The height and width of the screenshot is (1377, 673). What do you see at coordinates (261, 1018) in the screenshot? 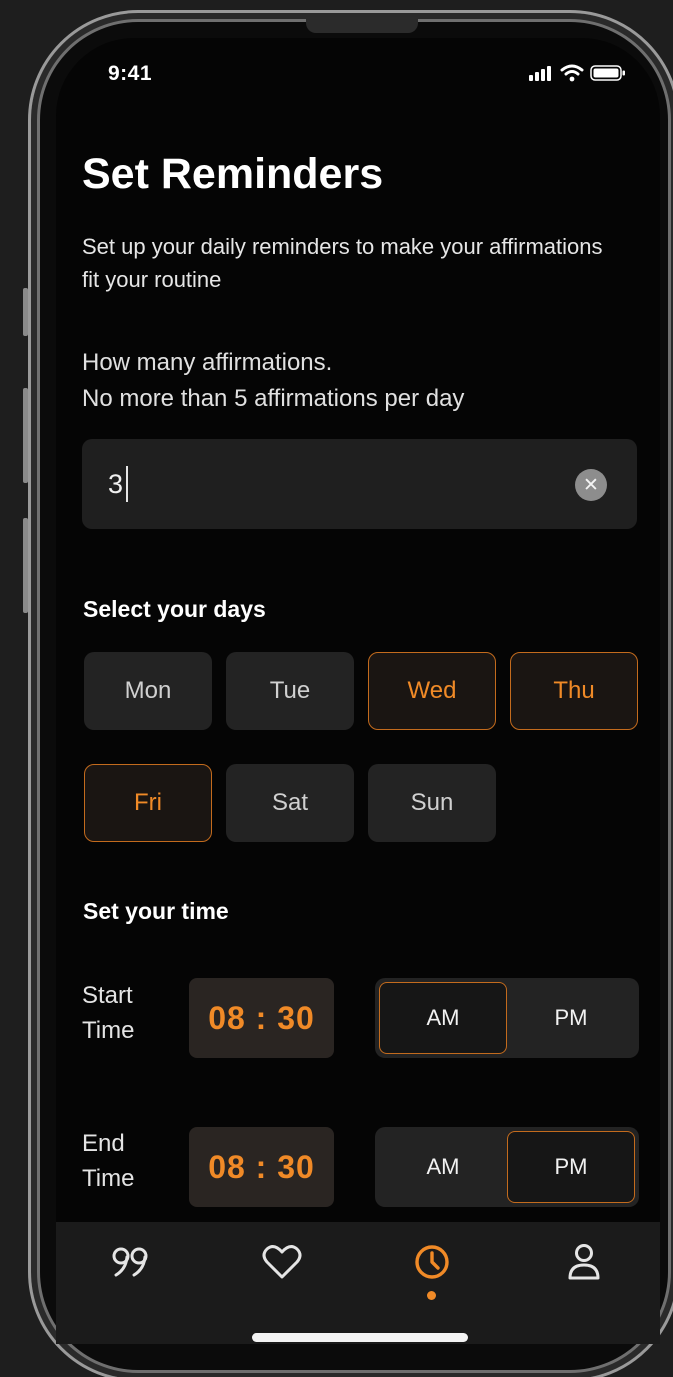
I see `start-time-value: 08 : 30` at bounding box center [261, 1018].